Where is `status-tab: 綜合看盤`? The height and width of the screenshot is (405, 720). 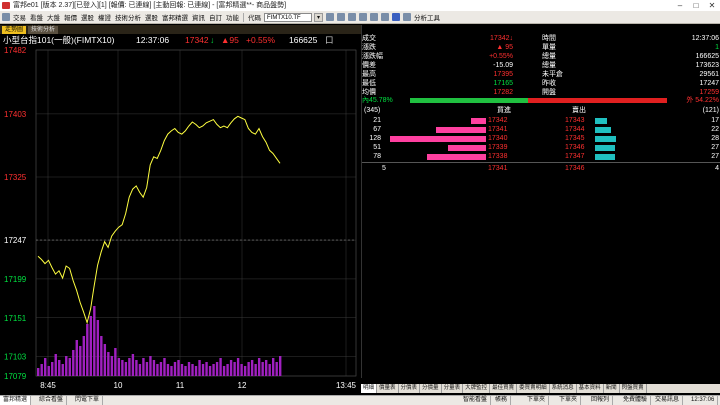
status-tab: 綜合看盤 is located at coordinates (52, 400).